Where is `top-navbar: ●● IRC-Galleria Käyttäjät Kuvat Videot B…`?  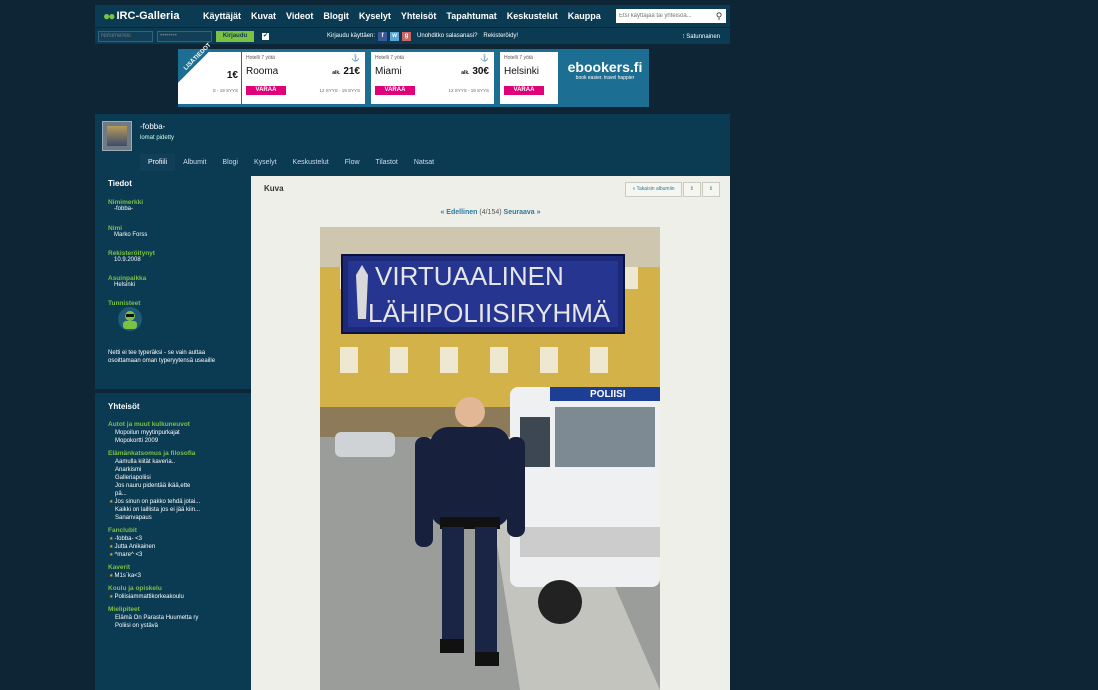
top-navbar: ●● IRC-Galleria Käyttäjät Kuvat Videot B… is located at coordinates (412, 16).